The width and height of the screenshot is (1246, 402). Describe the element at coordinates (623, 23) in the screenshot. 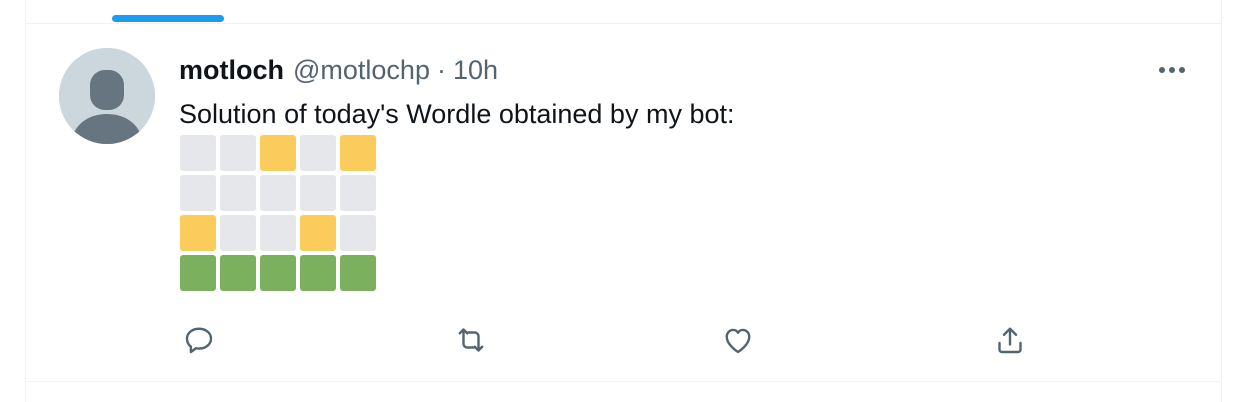

I see `top-divider` at that location.